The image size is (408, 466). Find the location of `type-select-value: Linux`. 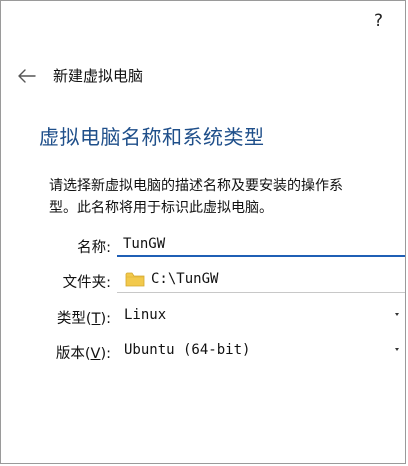

type-select-value: Linux is located at coordinates (145, 315).